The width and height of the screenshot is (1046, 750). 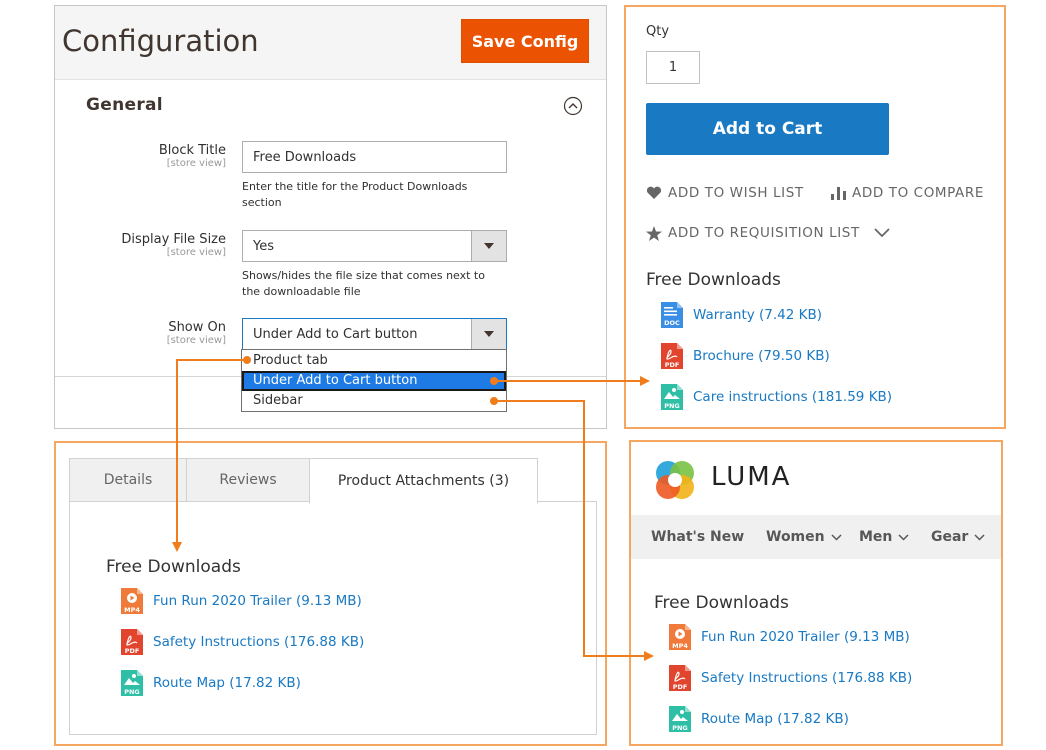 I want to click on show-on-select: Under Add to Cart button, so click(x=374, y=334).